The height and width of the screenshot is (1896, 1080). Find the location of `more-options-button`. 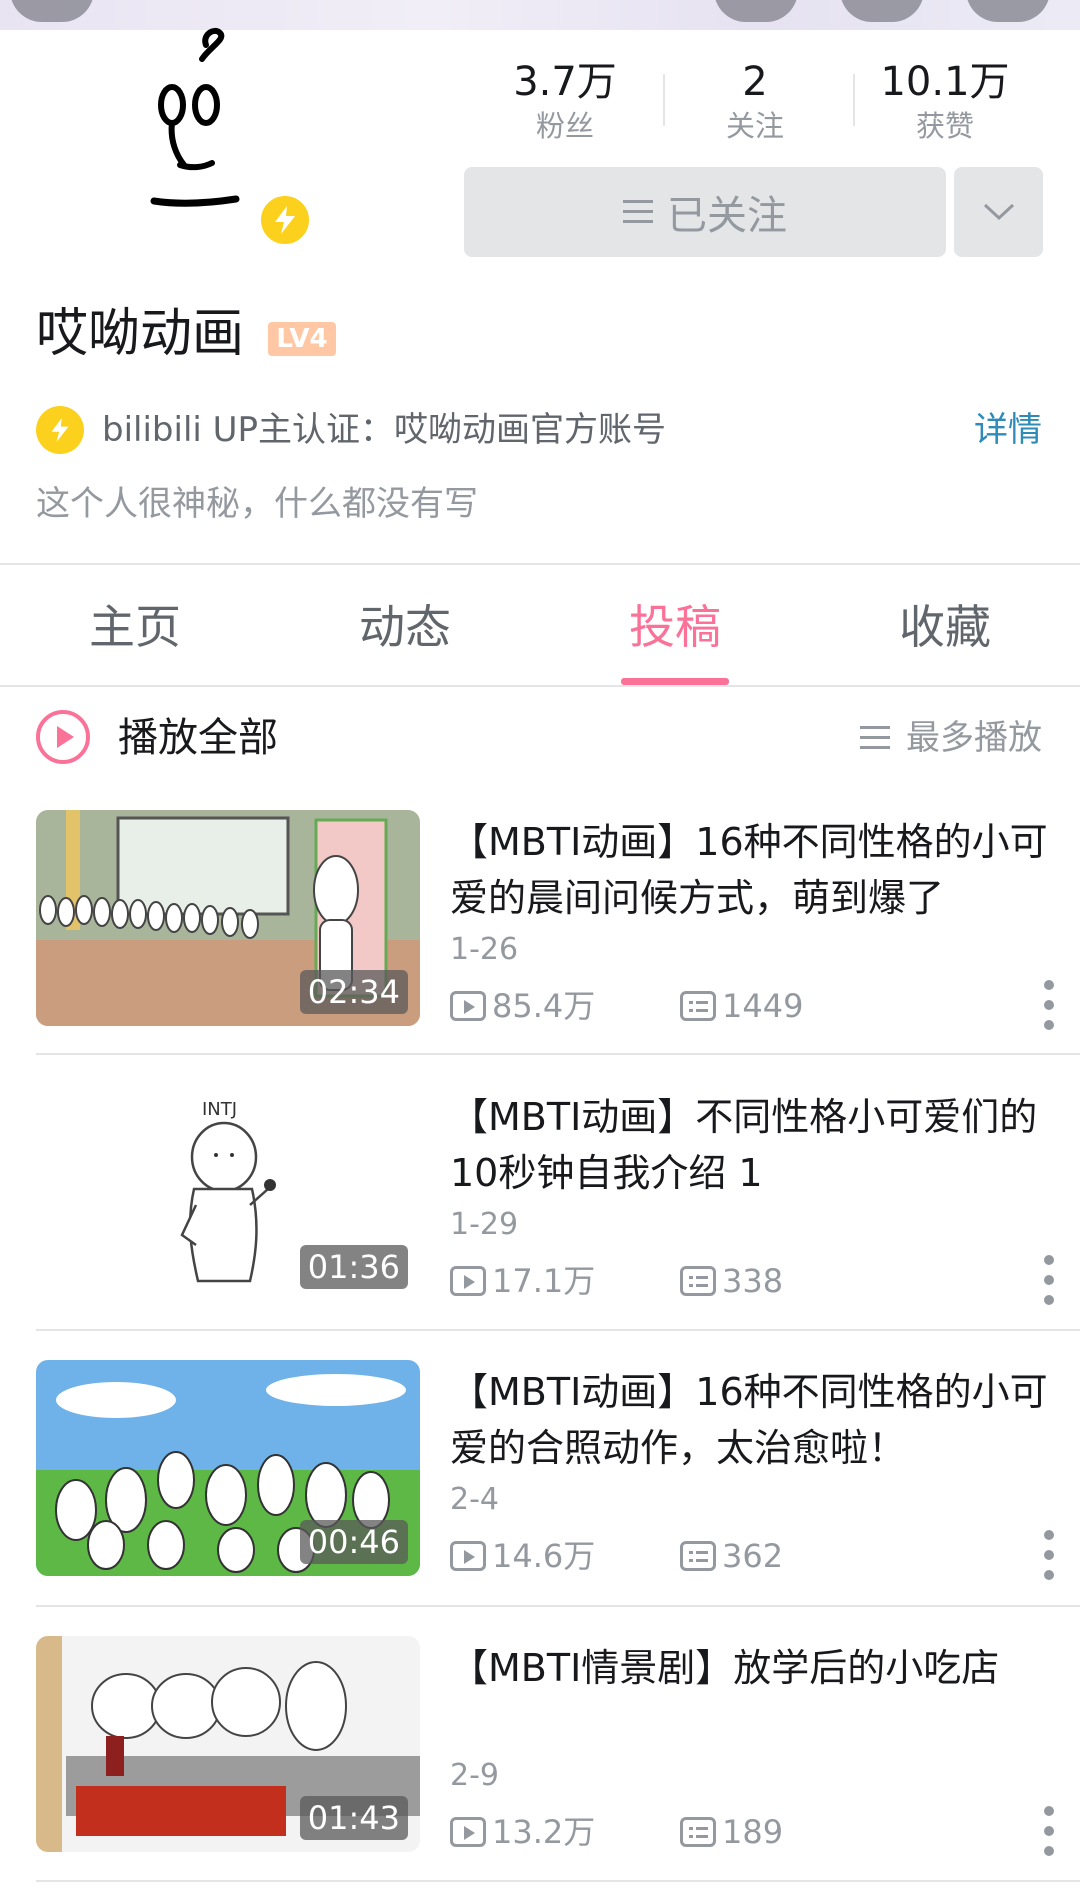

more-options-button is located at coordinates (1008, 11).